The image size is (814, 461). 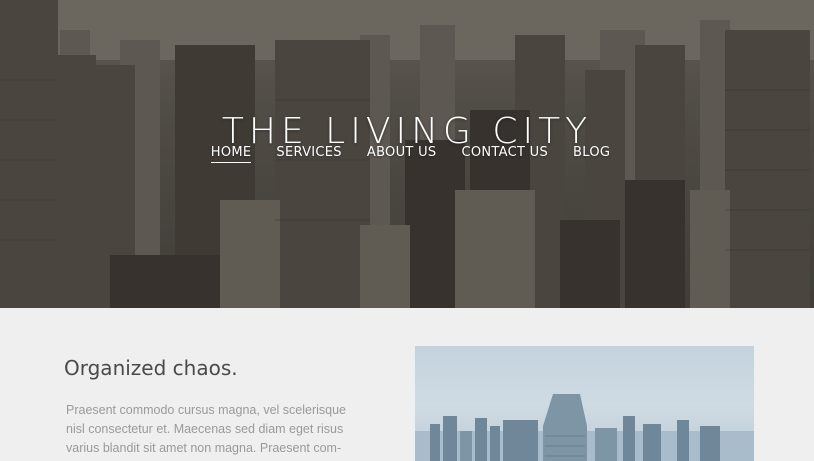 What do you see at coordinates (231, 154) in the screenshot?
I see `nav-home: HOME` at bounding box center [231, 154].